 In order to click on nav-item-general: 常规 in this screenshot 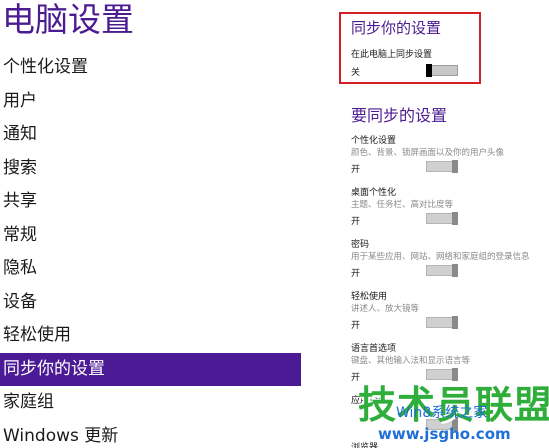, I will do `click(150, 236)`.